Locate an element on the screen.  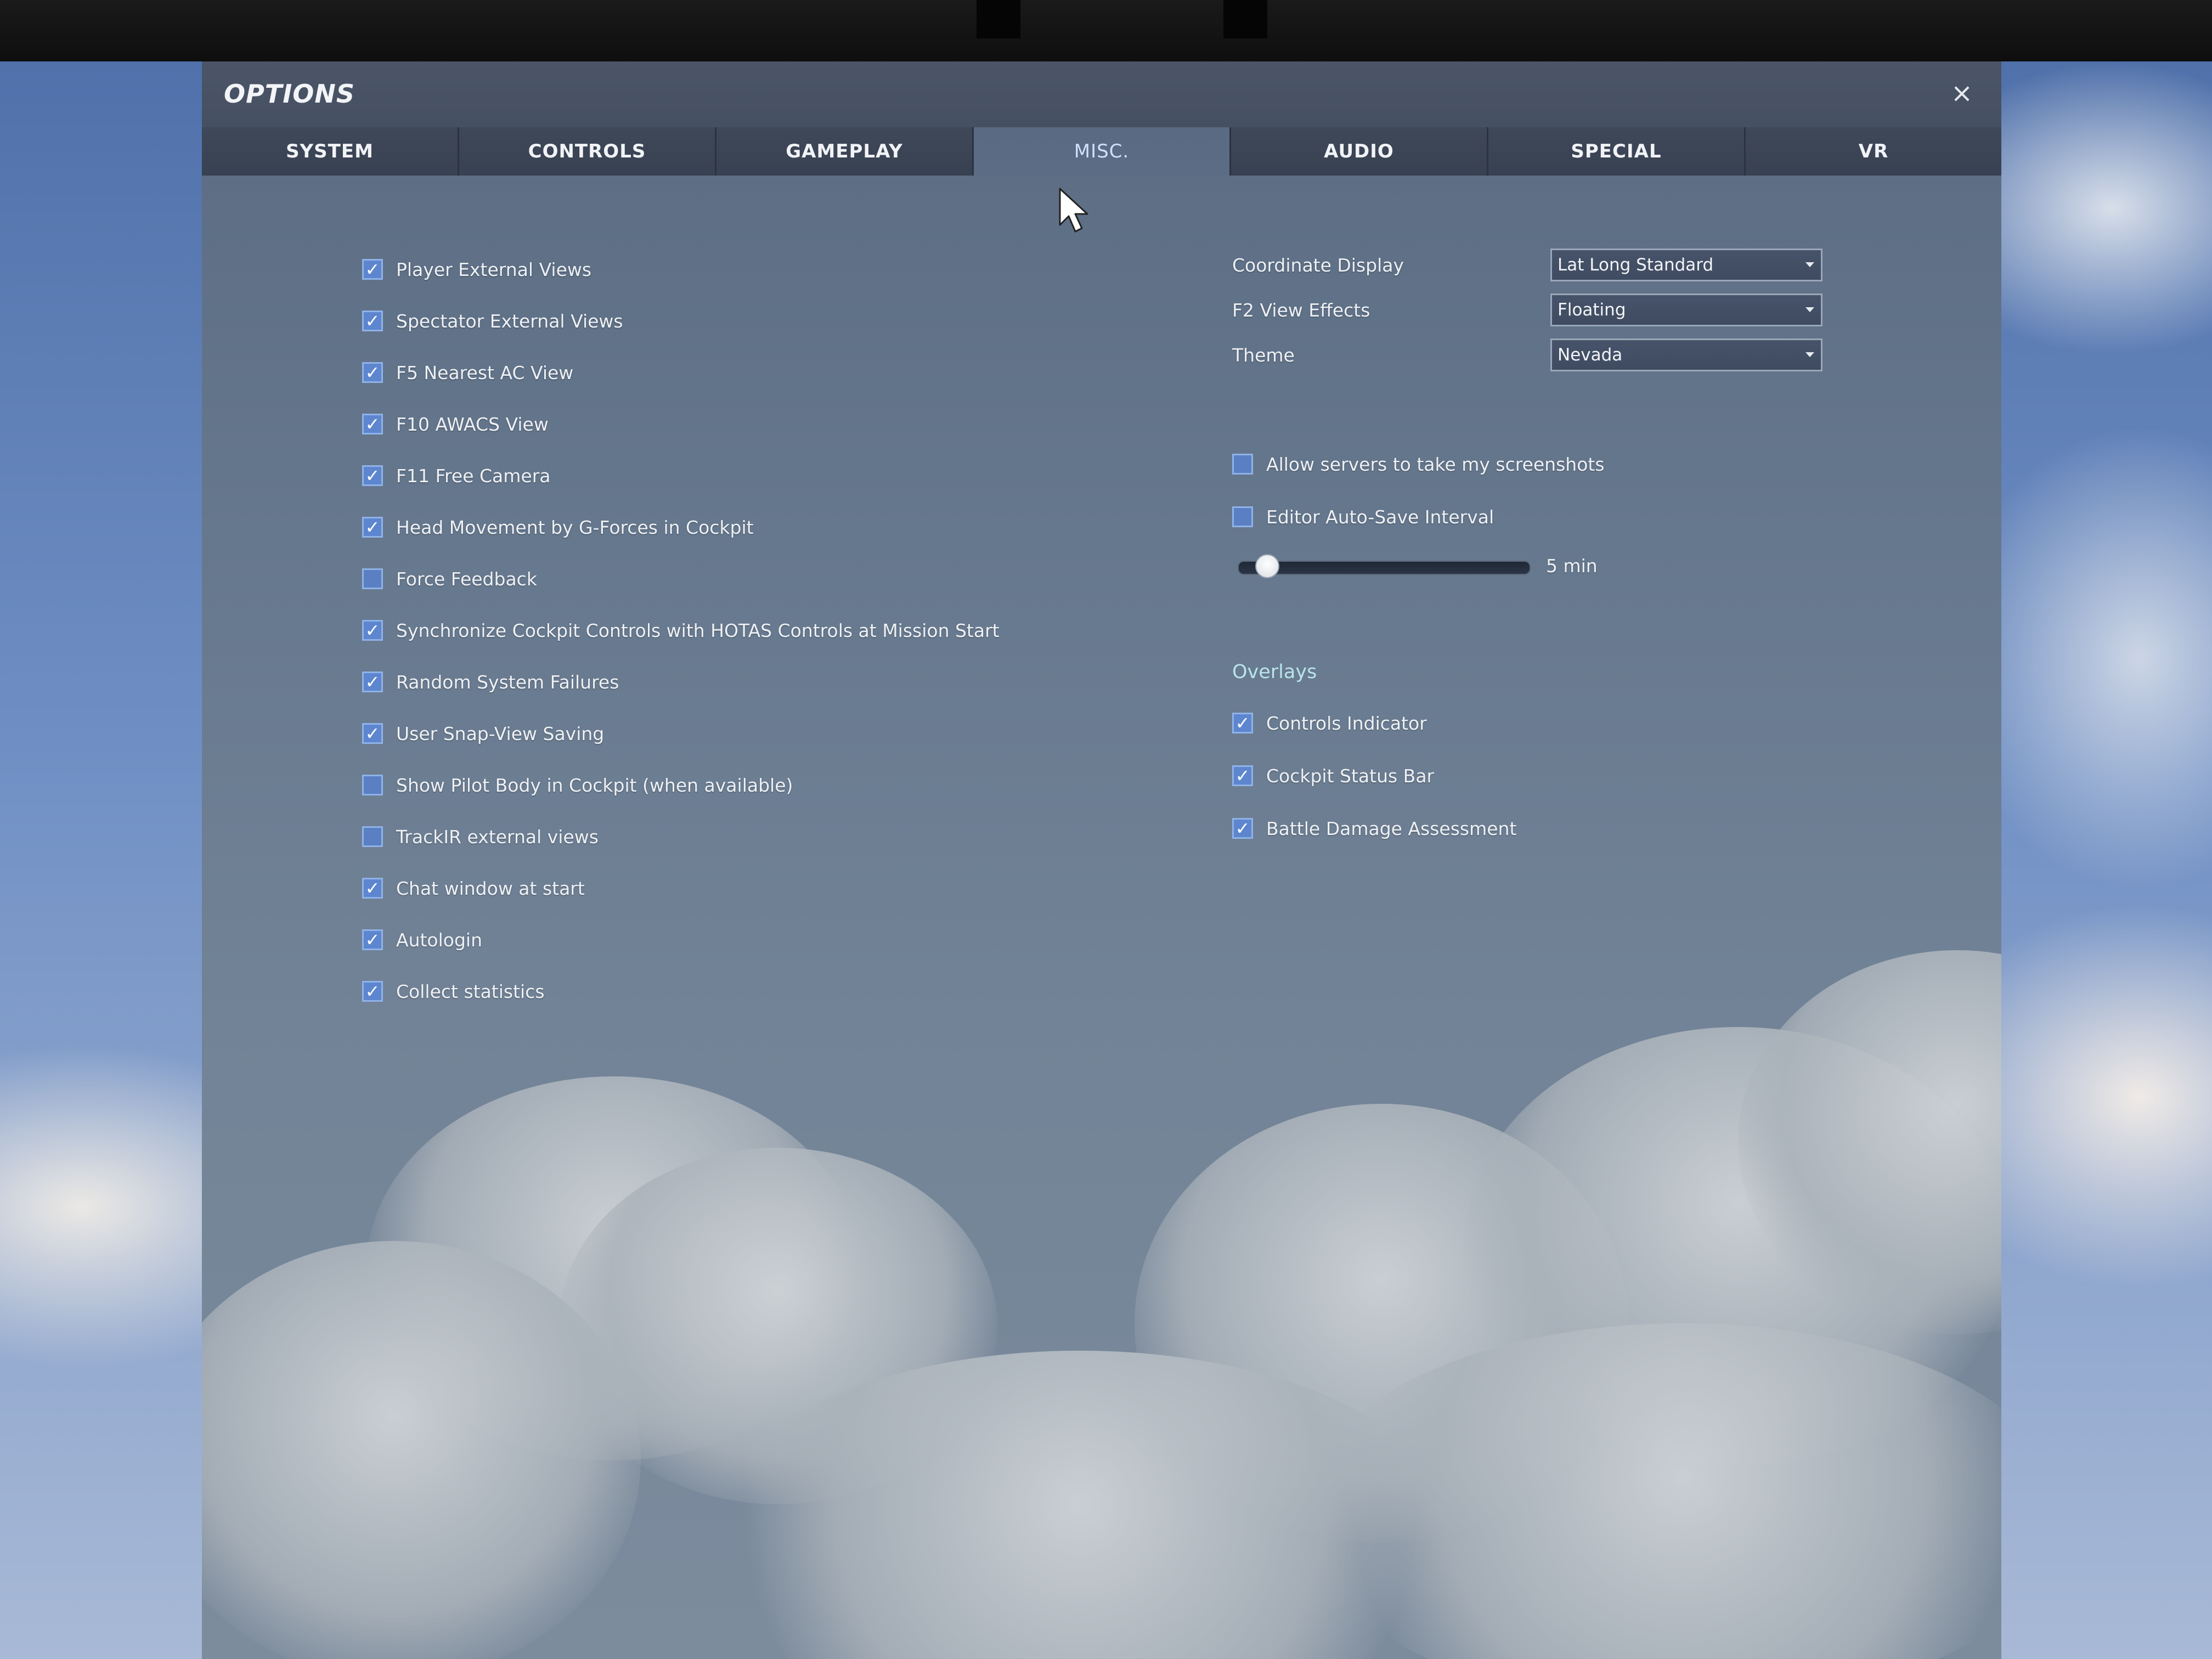
option-spectator-external-views: ✓ Spectator External Views is located at coordinates (773, 321).